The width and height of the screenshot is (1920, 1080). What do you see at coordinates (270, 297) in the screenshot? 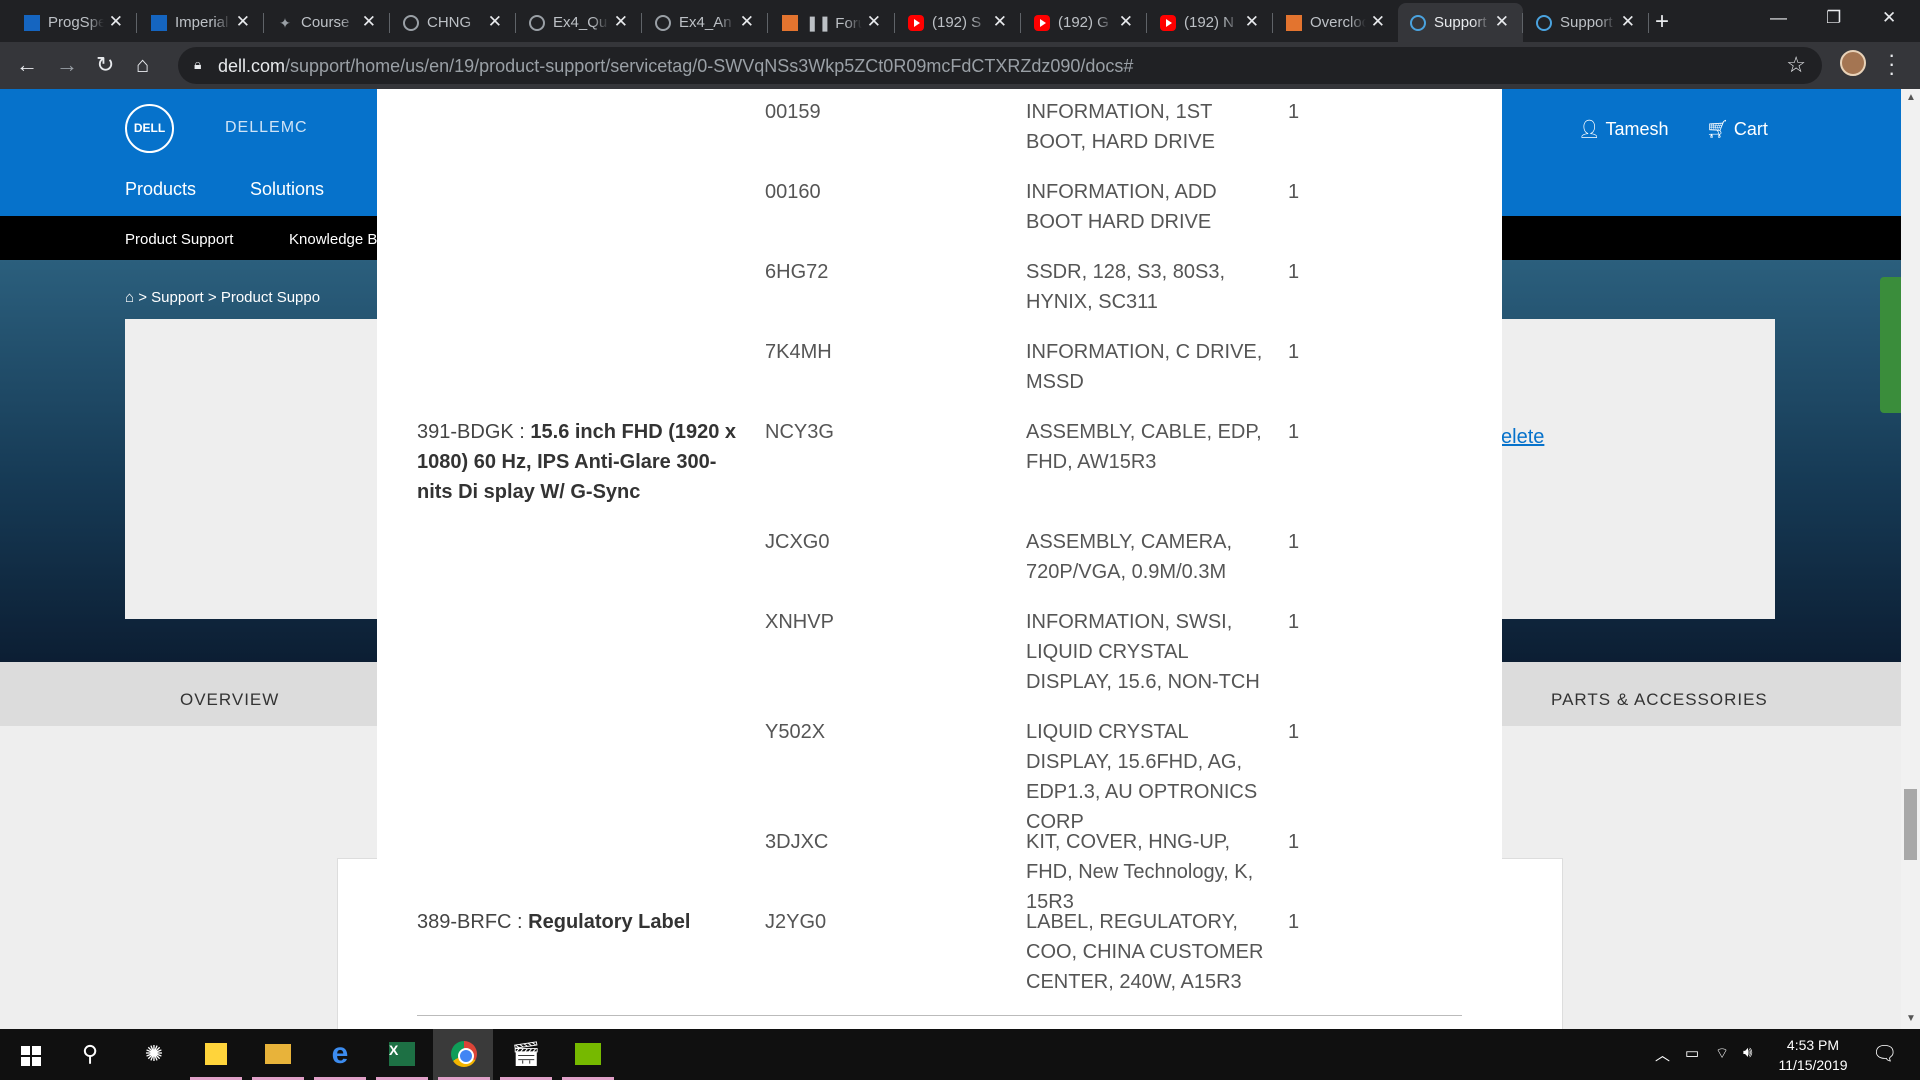
I see `breadcrumb-product-support: Product Suppo` at bounding box center [270, 297].